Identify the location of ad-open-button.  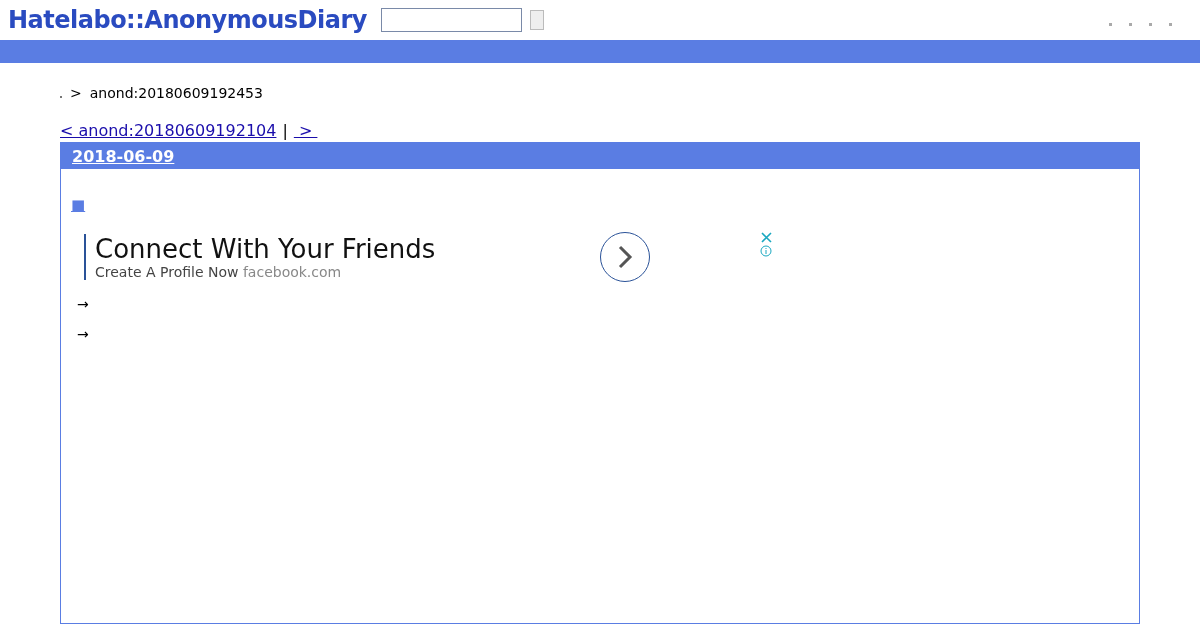
(625, 257).